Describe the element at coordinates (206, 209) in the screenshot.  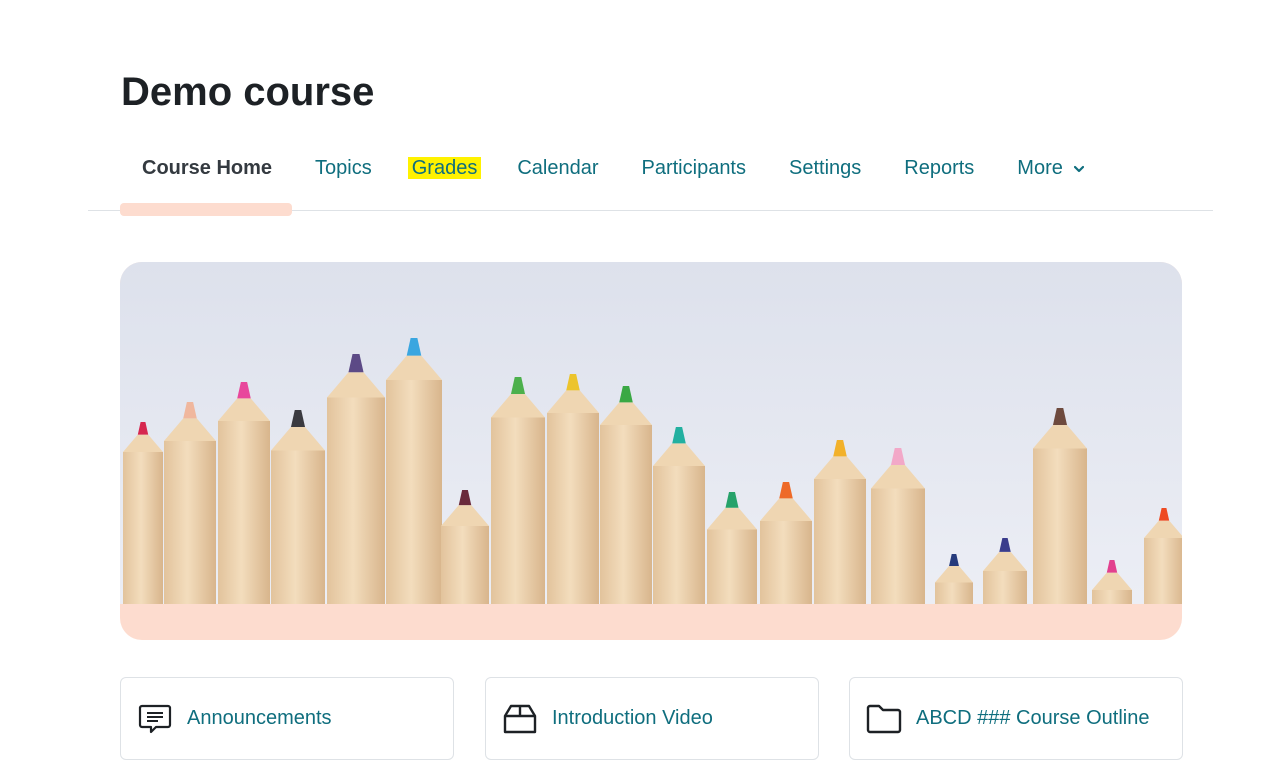
I see `active-tab-indicator` at that location.